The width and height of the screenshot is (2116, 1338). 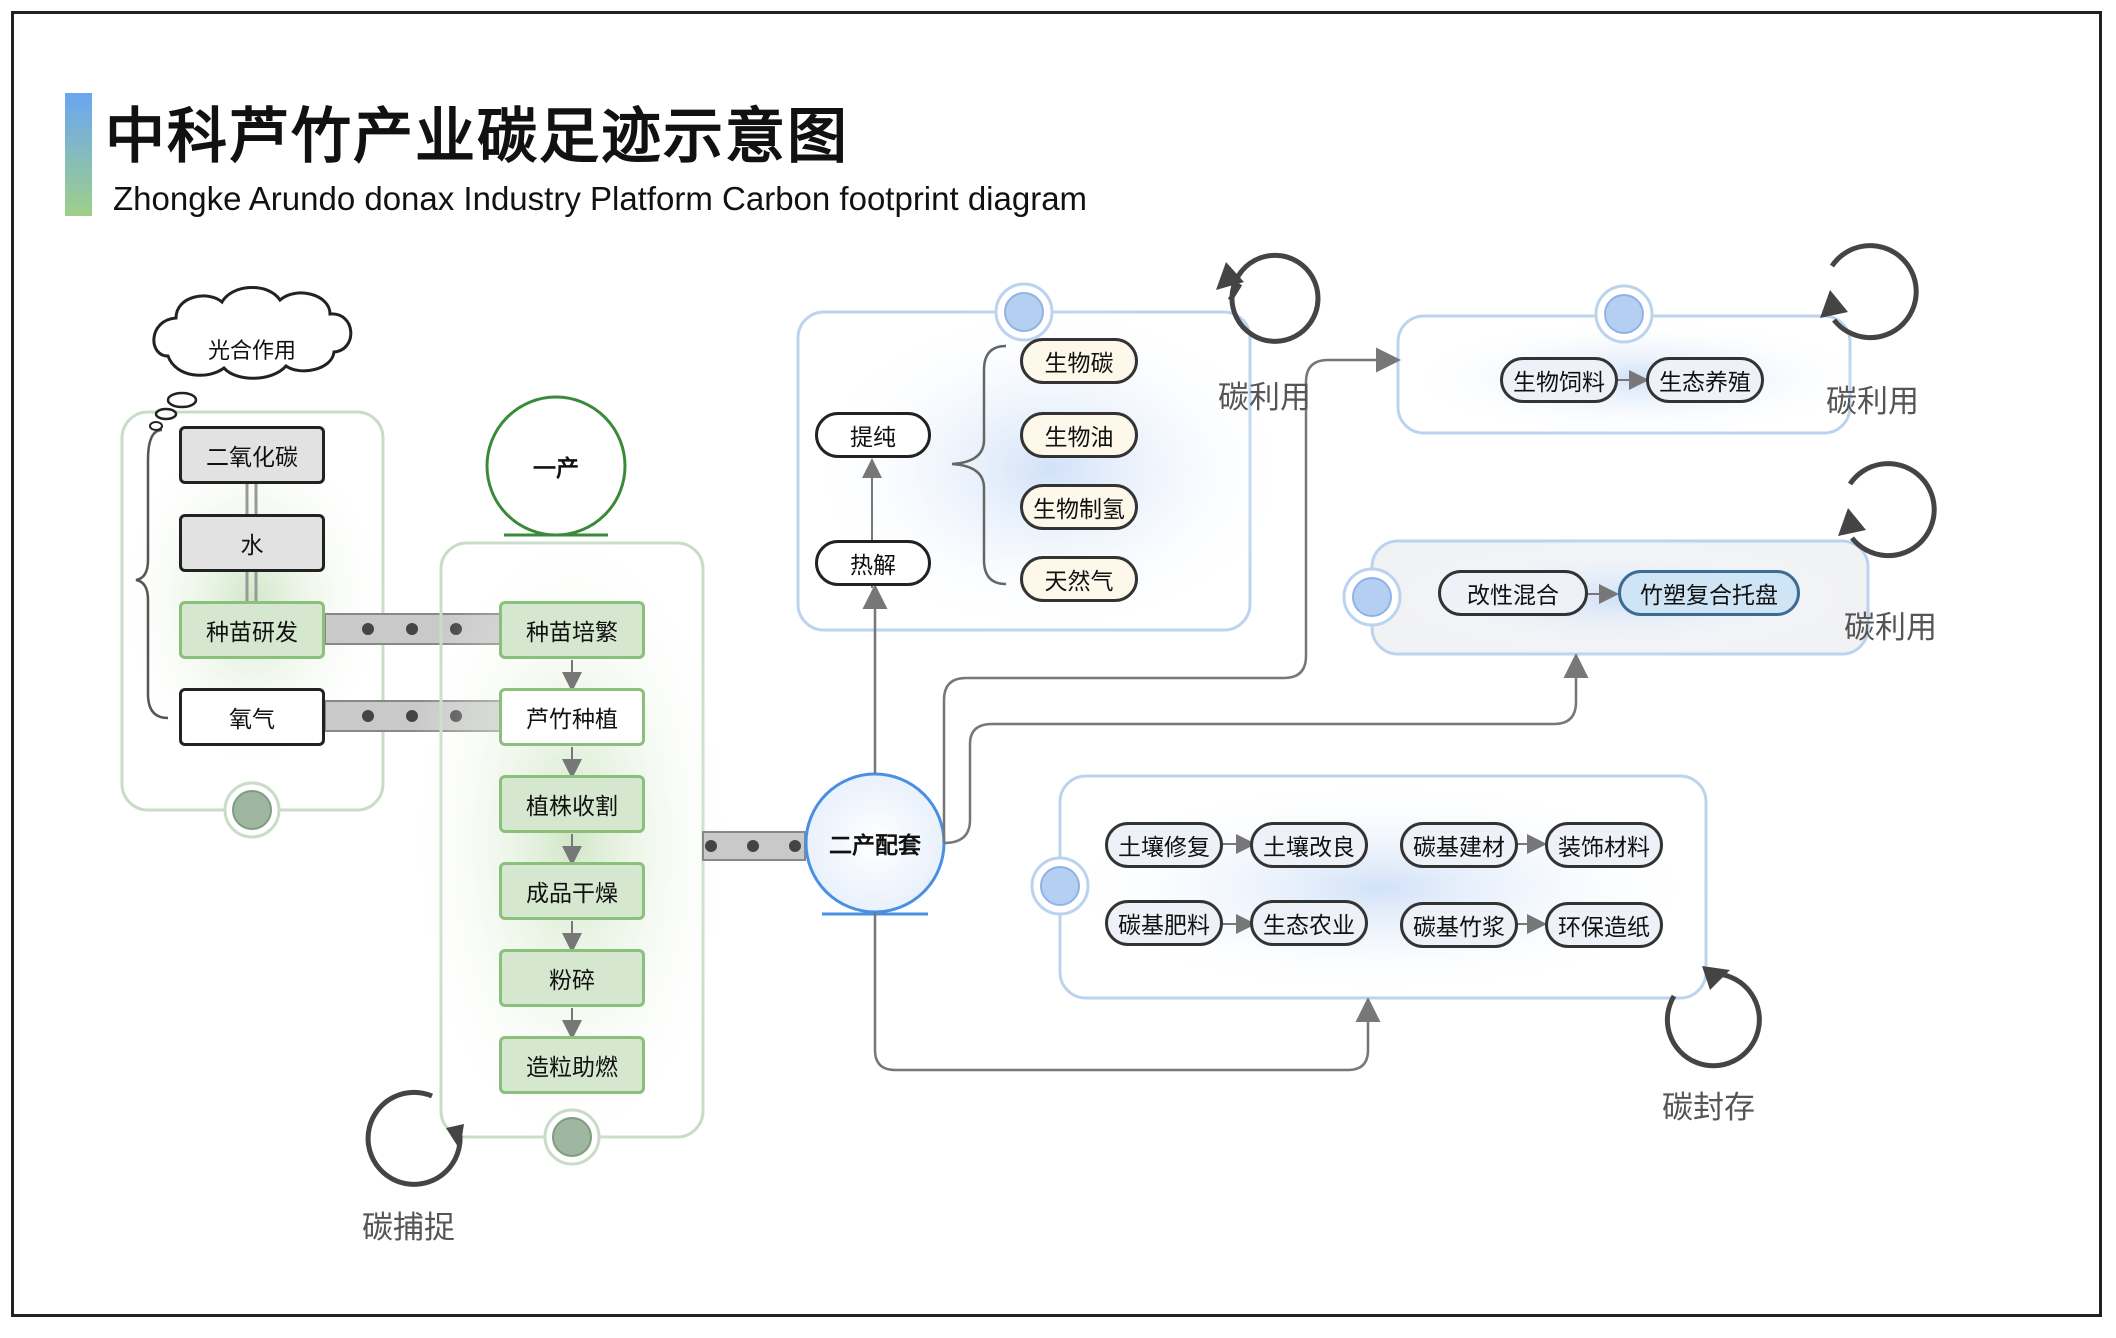 What do you see at coordinates (572, 804) in the screenshot?
I see `step-harvest: 植株收割` at bounding box center [572, 804].